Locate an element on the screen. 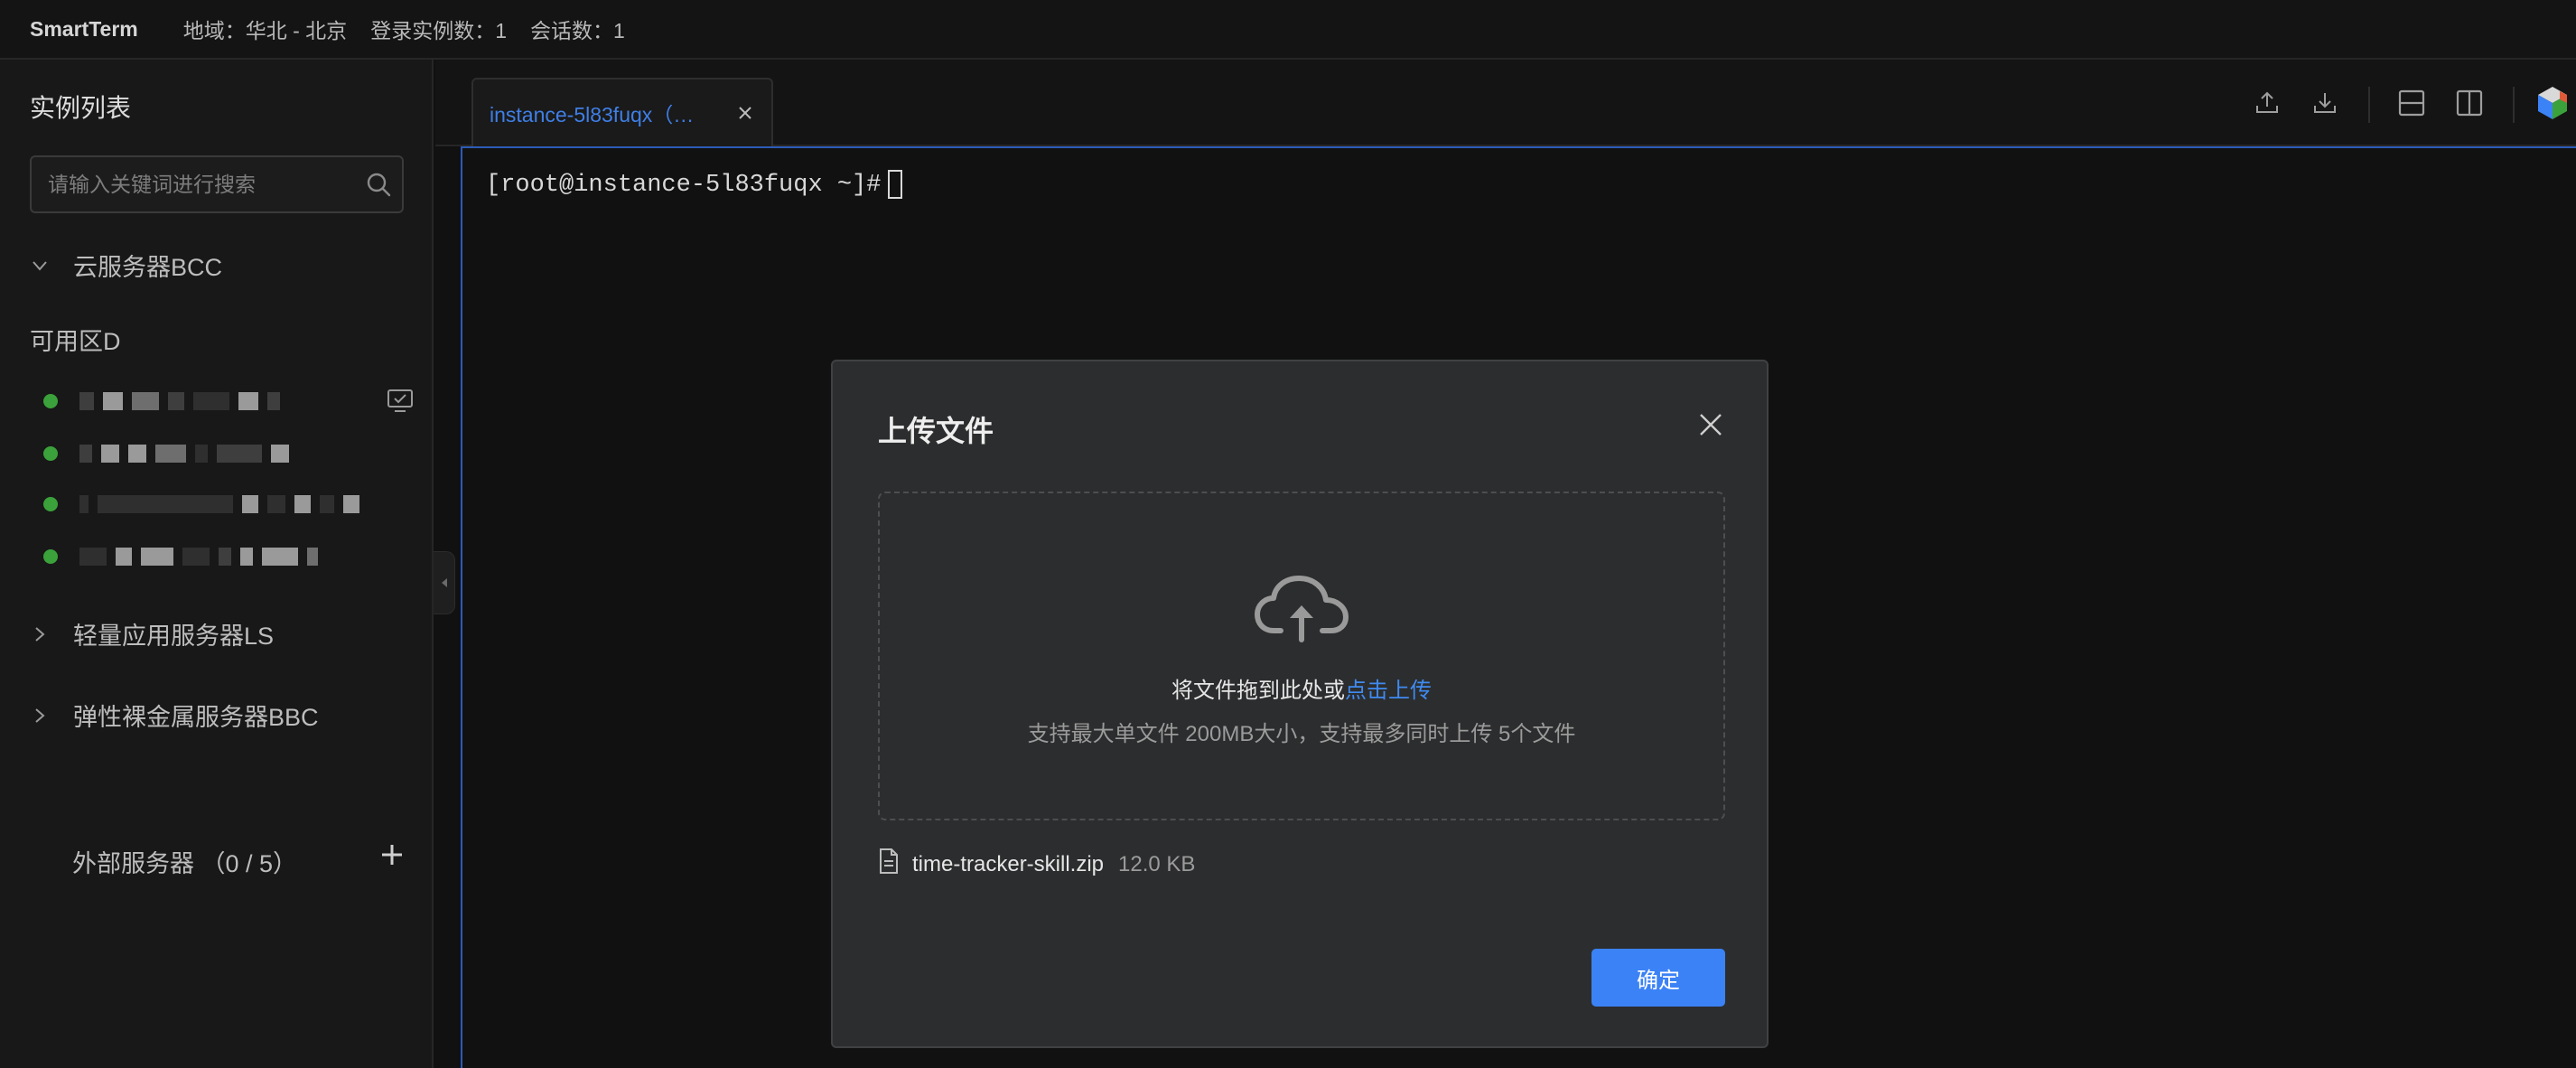 This screenshot has width=2576, height=1068. upload-icon is located at coordinates (2267, 102).